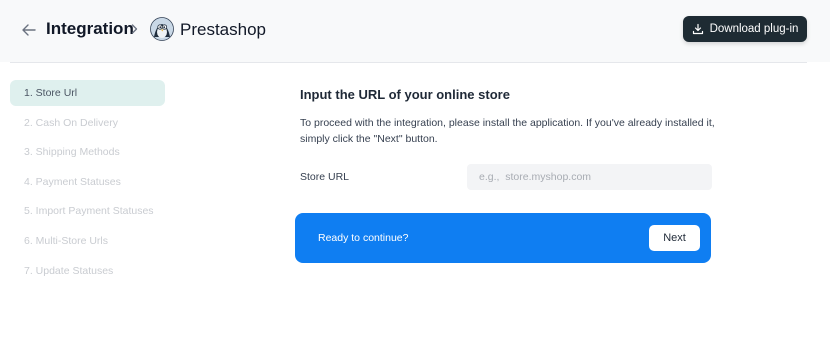  I want to click on continue-banner-text: Ready to continue?, so click(363, 238).